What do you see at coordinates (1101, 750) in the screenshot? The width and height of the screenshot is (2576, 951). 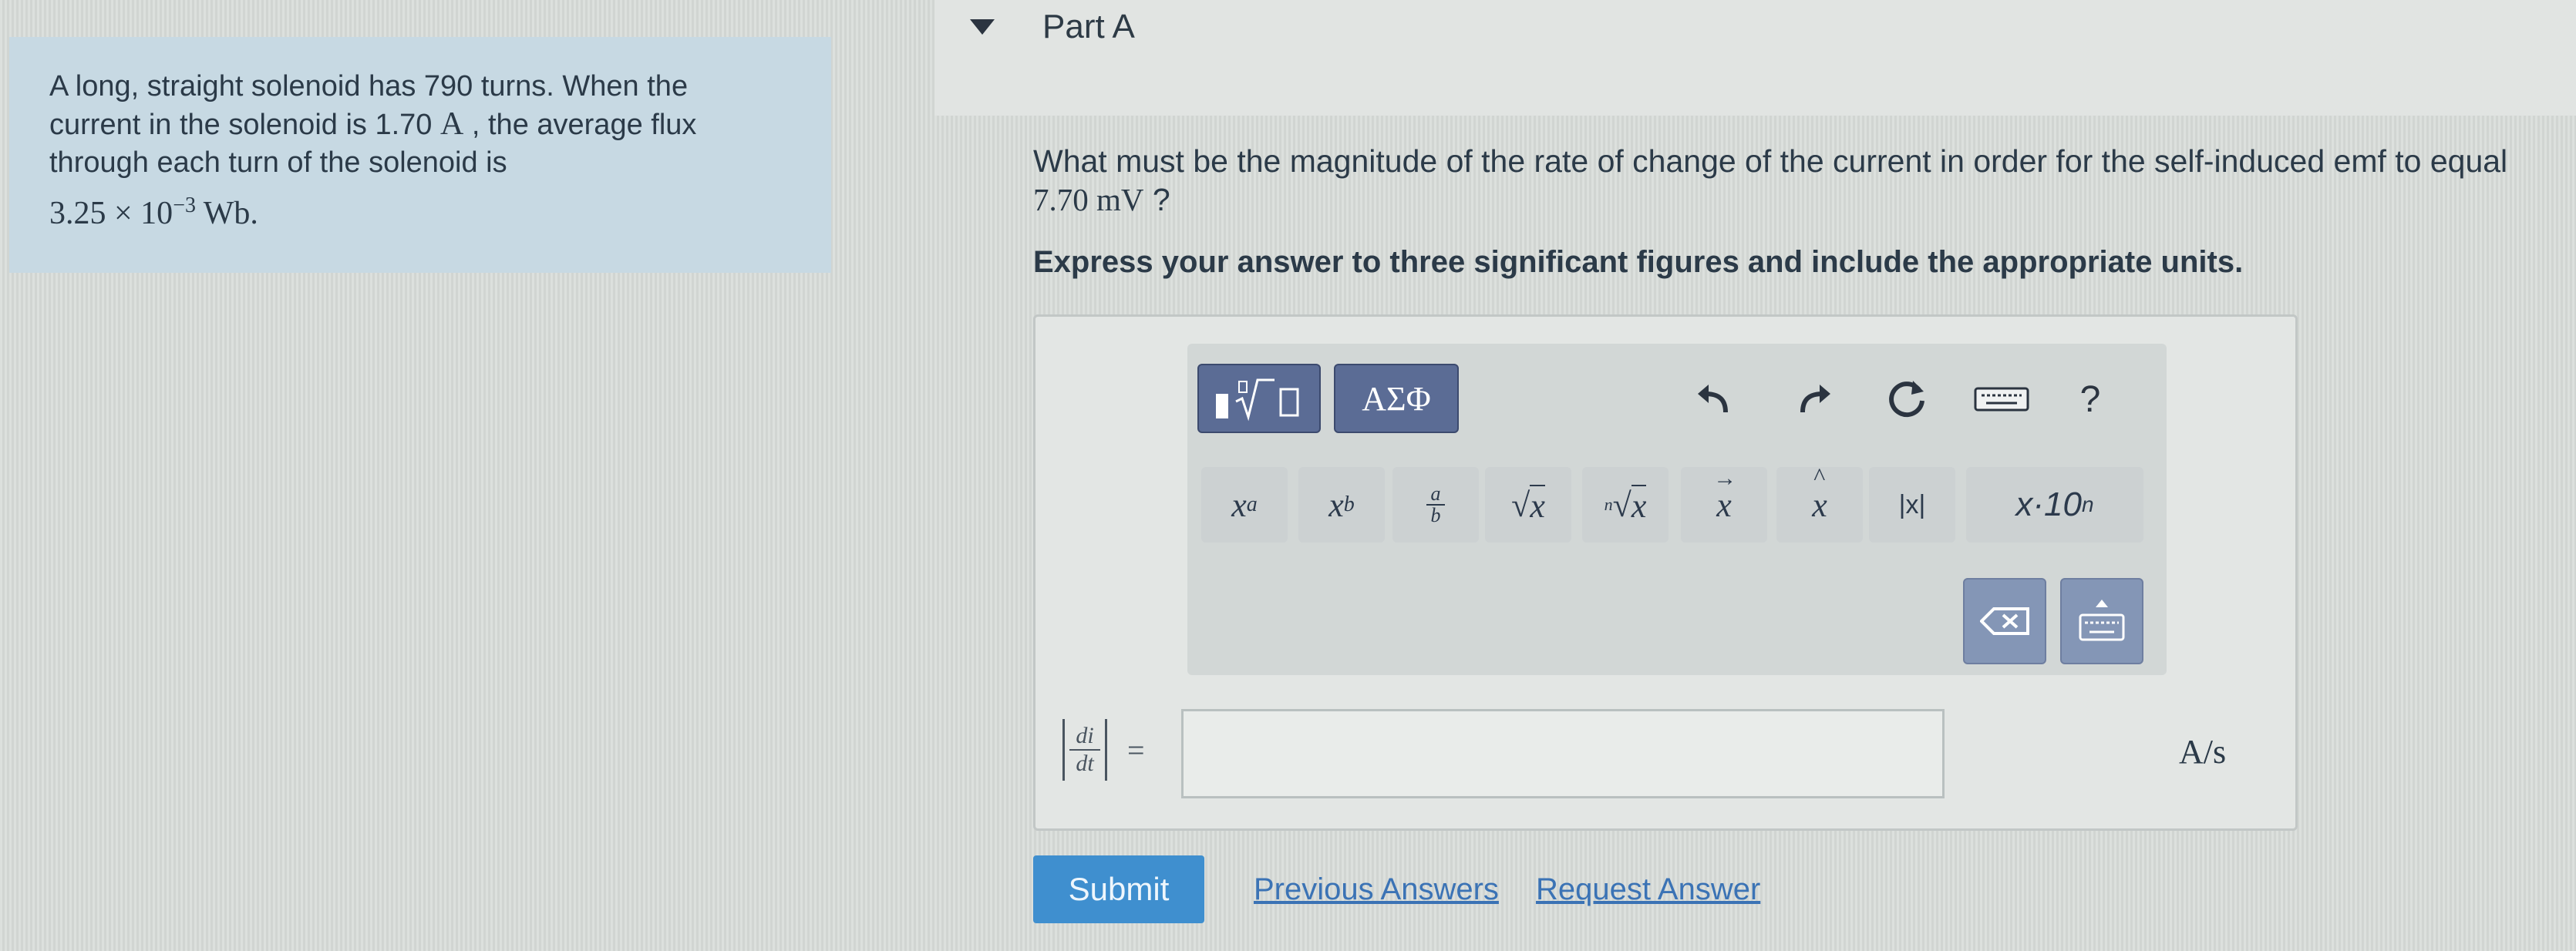 I see `answer-label: di dt =` at bounding box center [1101, 750].